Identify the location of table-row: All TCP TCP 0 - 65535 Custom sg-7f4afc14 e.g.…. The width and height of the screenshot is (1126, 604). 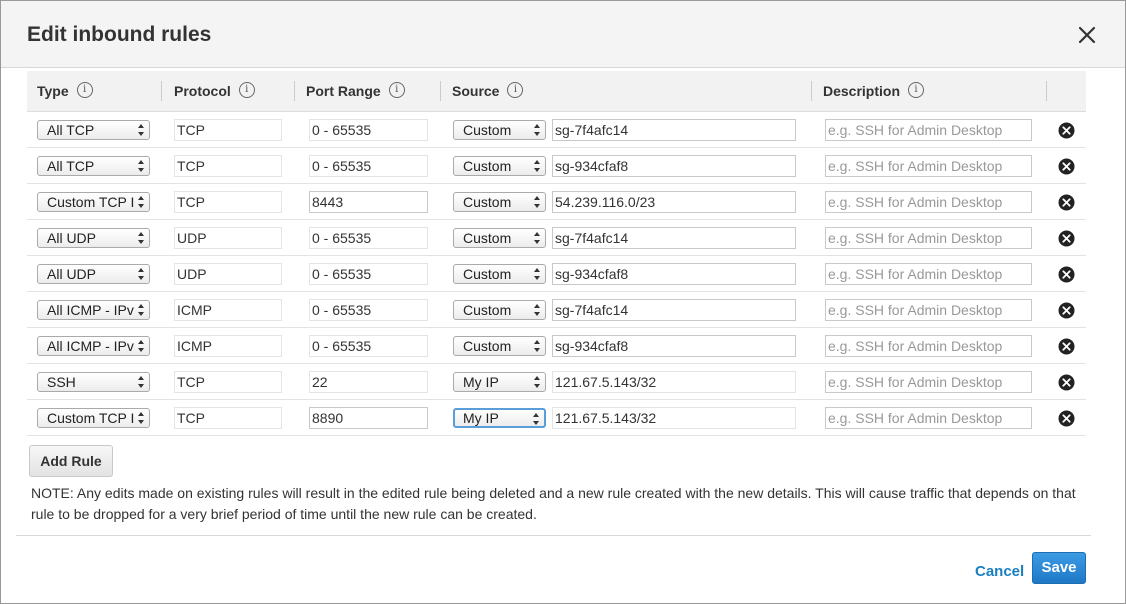
(556, 130).